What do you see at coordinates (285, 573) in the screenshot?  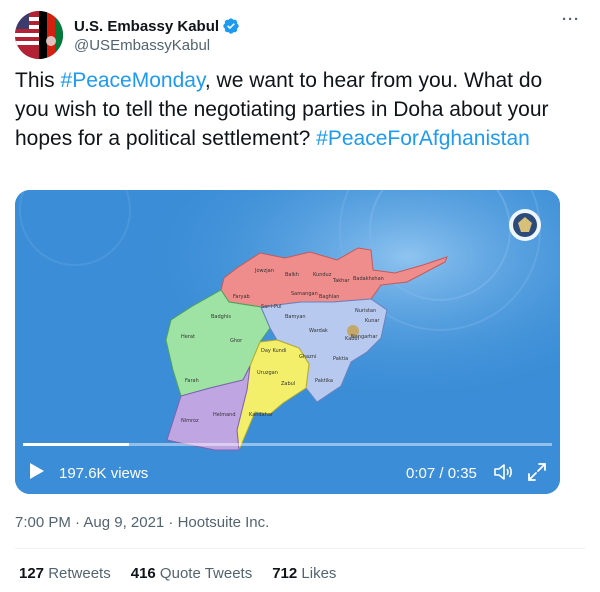 I see `likes-count: 712` at bounding box center [285, 573].